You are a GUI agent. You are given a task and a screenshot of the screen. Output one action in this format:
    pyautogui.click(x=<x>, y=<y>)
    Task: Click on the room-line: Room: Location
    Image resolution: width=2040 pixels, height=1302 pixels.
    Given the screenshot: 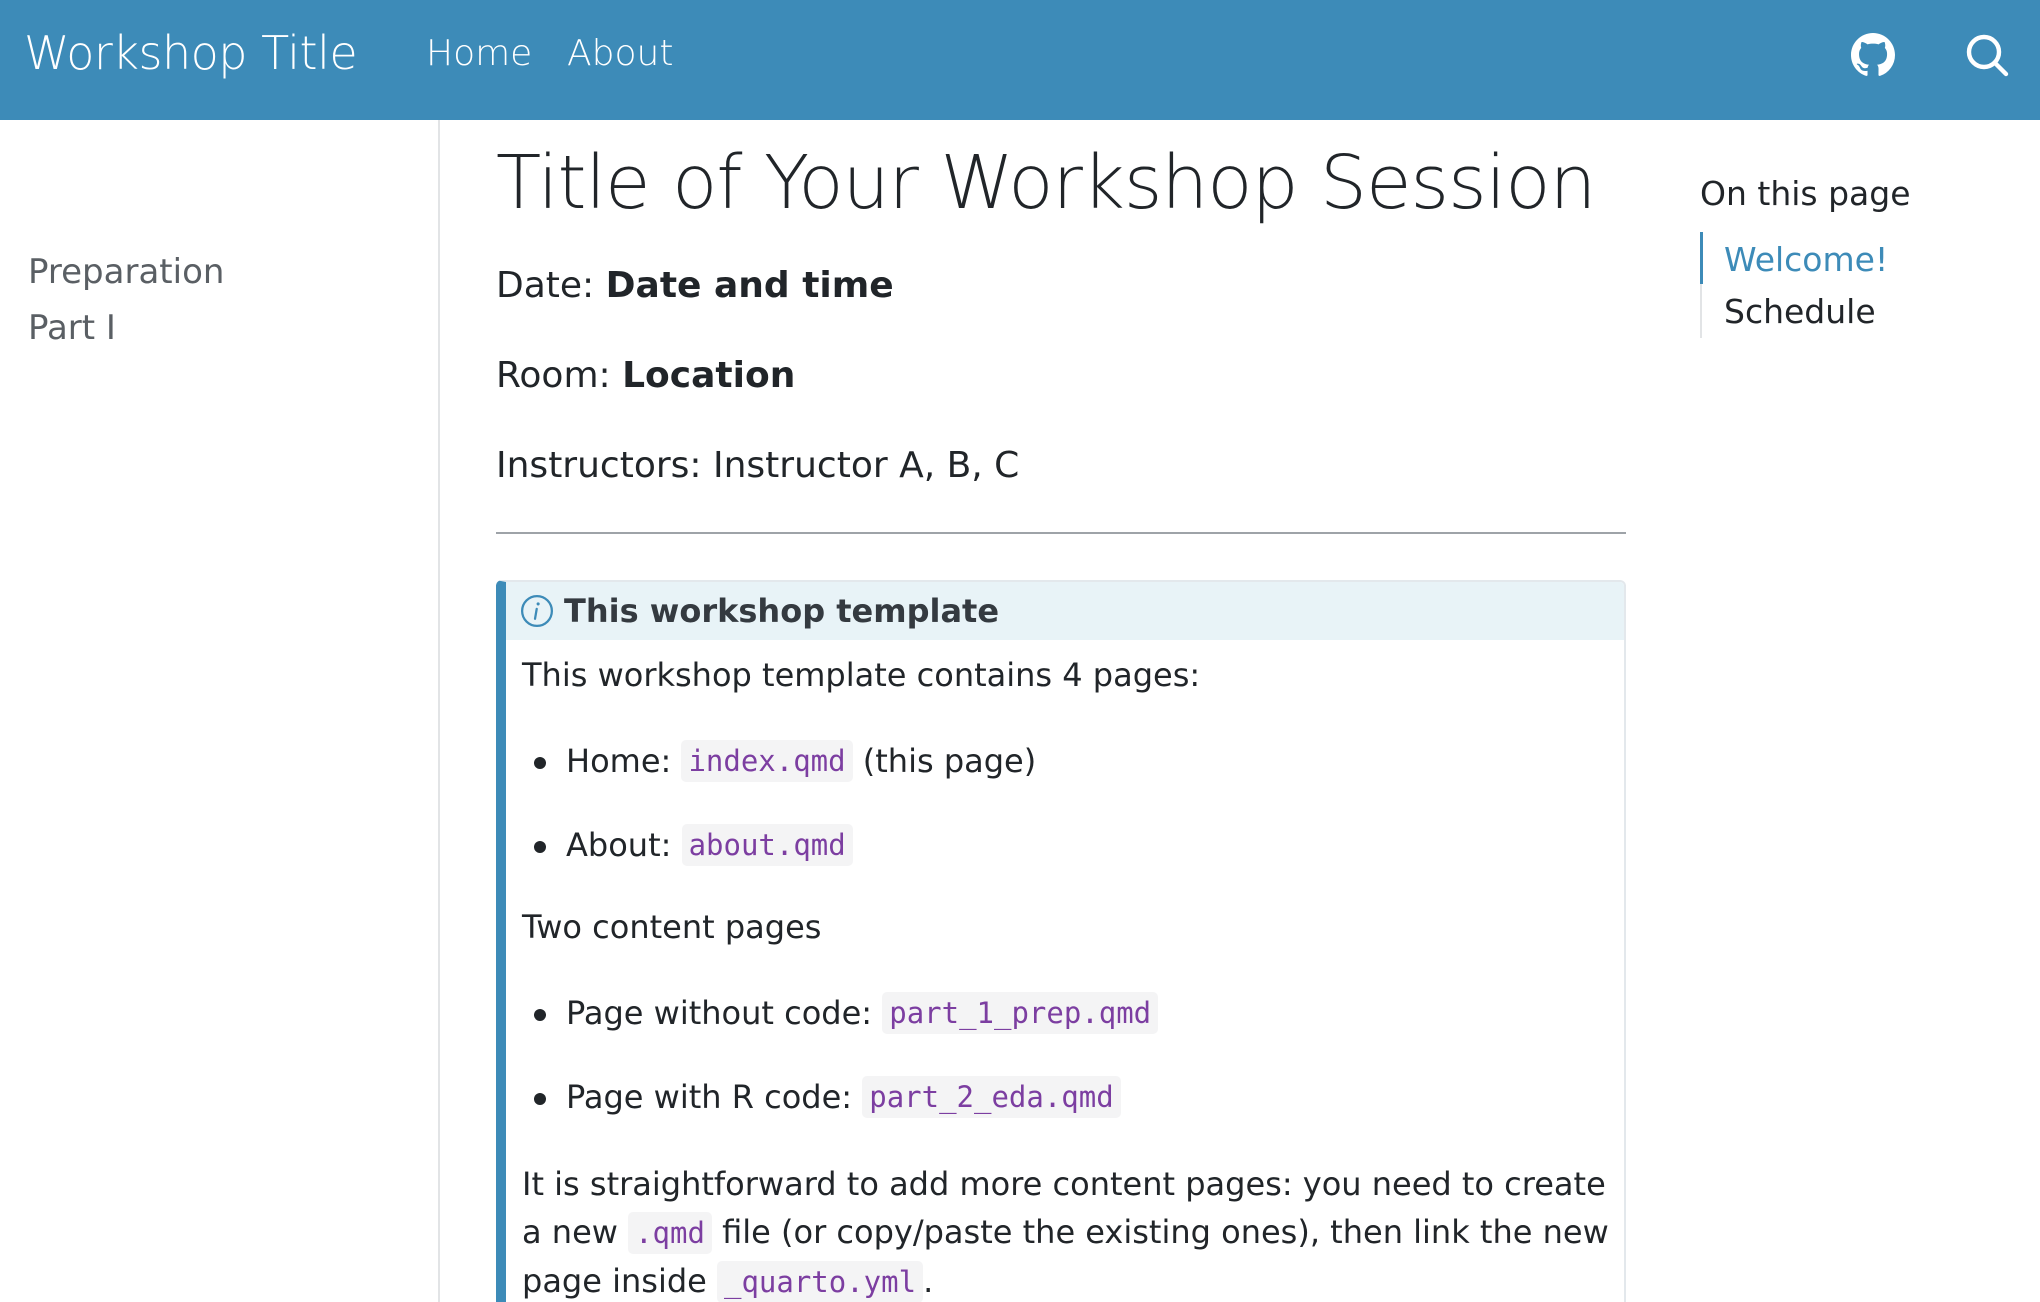 What is the action you would take?
    pyautogui.click(x=645, y=375)
    